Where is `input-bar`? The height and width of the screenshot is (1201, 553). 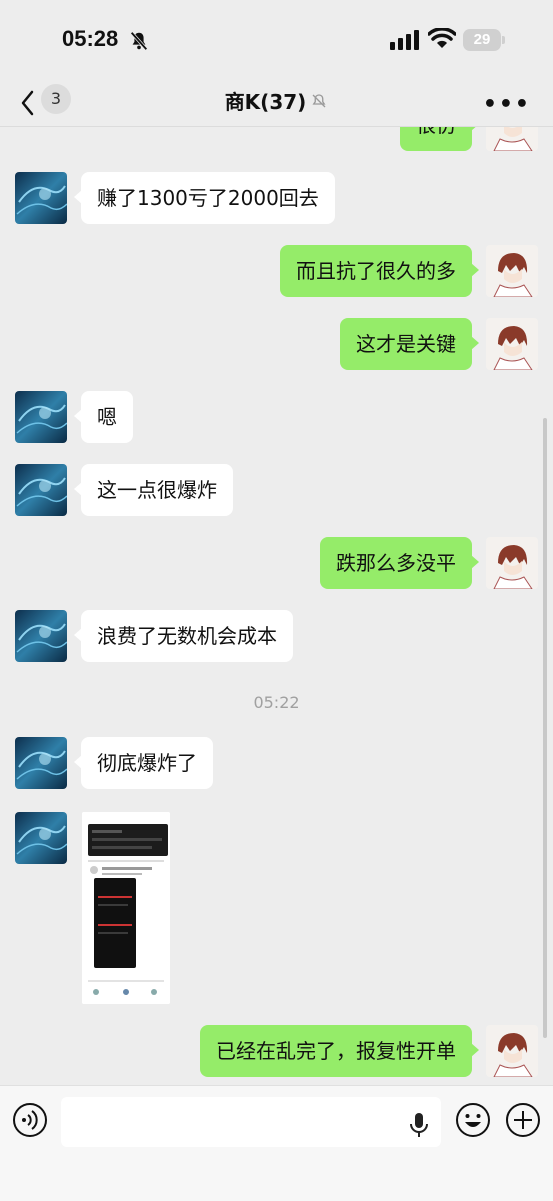 input-bar is located at coordinates (276, 1143).